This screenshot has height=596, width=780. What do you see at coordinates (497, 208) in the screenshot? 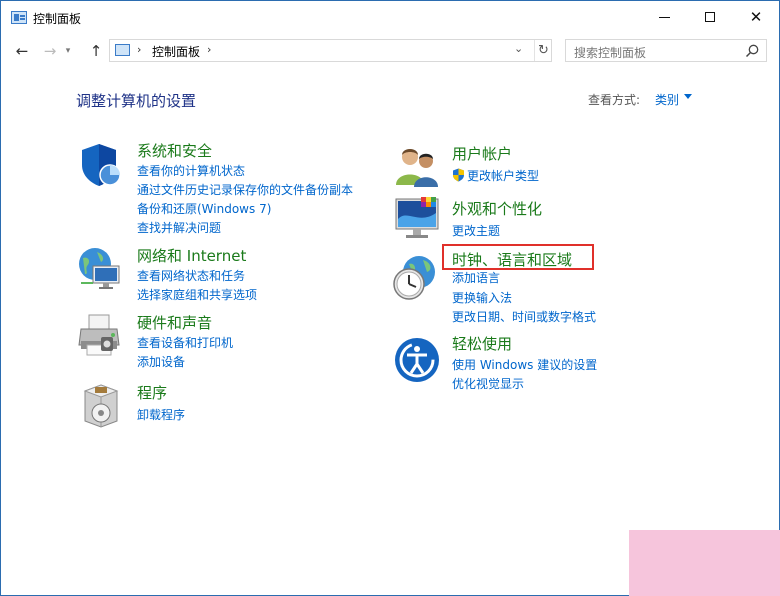
I see `category-appearance-personalization: 外观和个性化` at bounding box center [497, 208].